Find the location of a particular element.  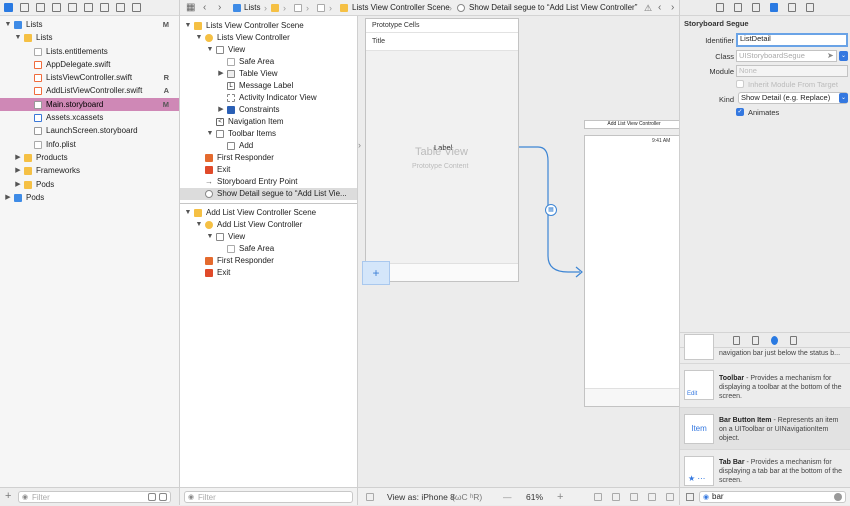

navigator-filter-input: ◉ Filter is located at coordinates (94, 497).